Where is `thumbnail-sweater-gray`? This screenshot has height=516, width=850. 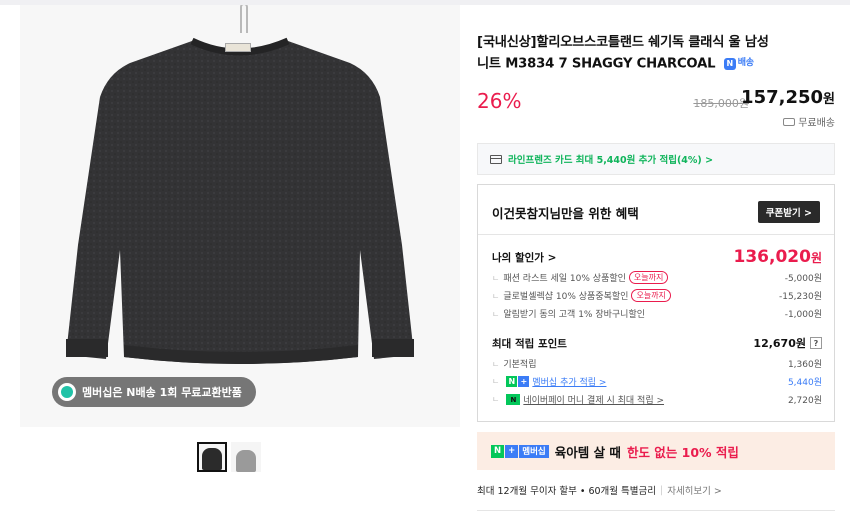
thumbnail-sweater-gray is located at coordinates (246, 461).